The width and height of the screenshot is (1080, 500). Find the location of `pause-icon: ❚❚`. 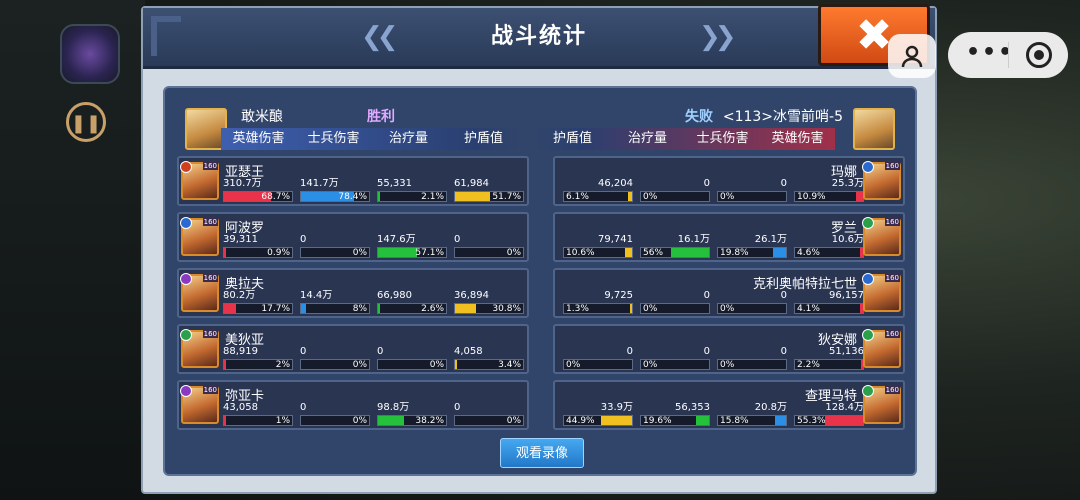

pause-icon: ❚❚ is located at coordinates (86, 122).